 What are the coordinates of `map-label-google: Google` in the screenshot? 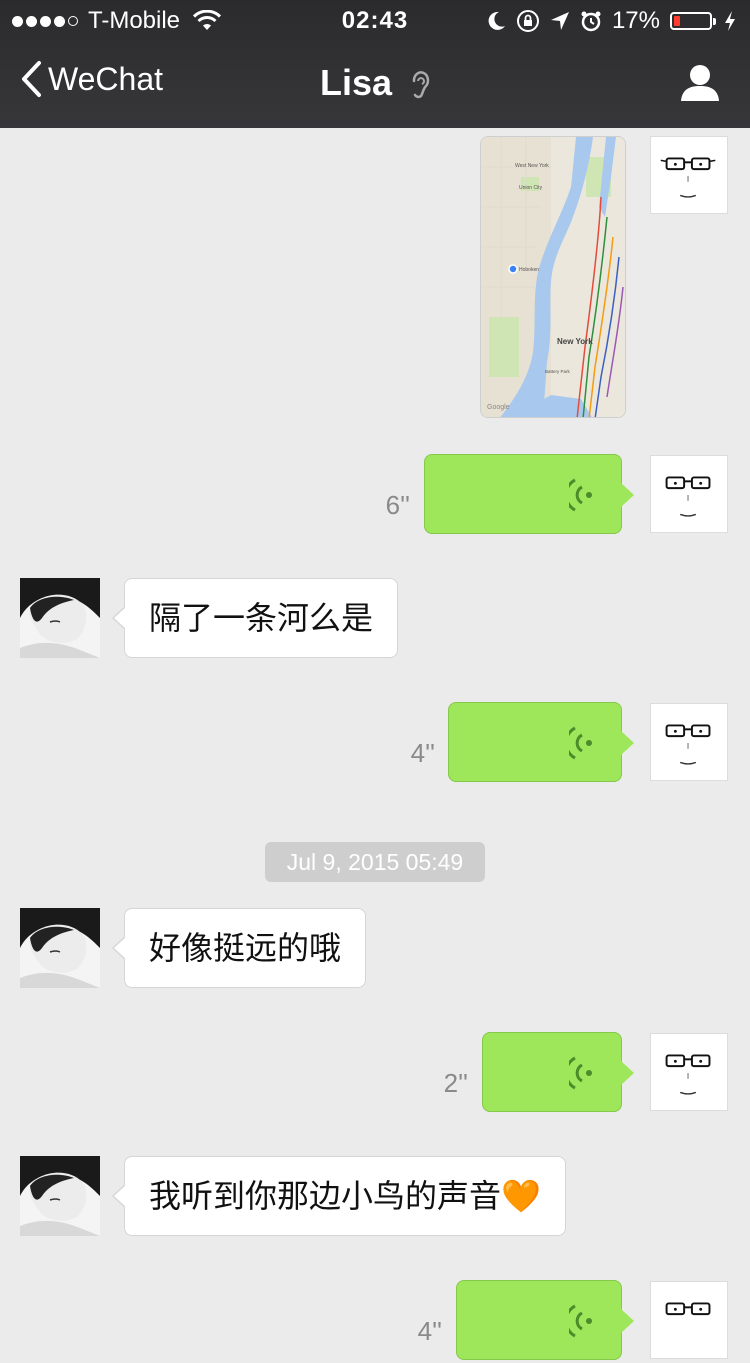 It's located at (498, 407).